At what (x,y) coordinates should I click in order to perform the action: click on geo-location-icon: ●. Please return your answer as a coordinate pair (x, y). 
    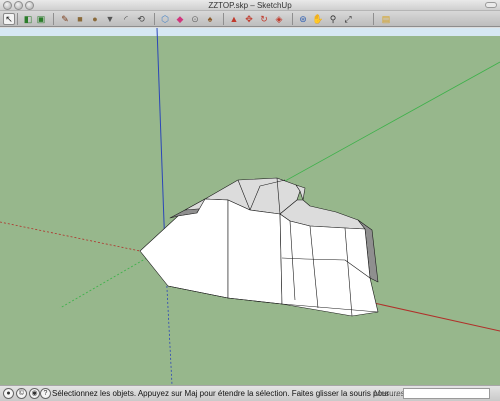
    Looking at the image, I should click on (8, 393).